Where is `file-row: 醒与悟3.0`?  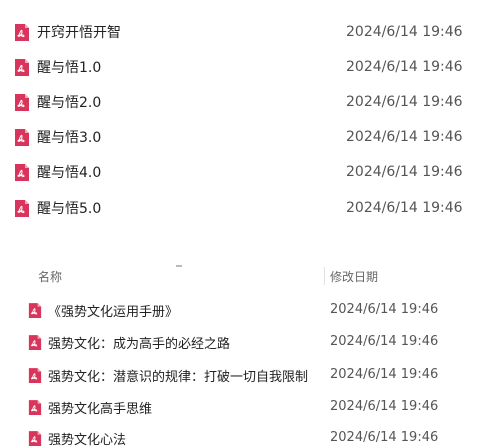
file-row: 醒与悟3.0 is located at coordinates (57, 137).